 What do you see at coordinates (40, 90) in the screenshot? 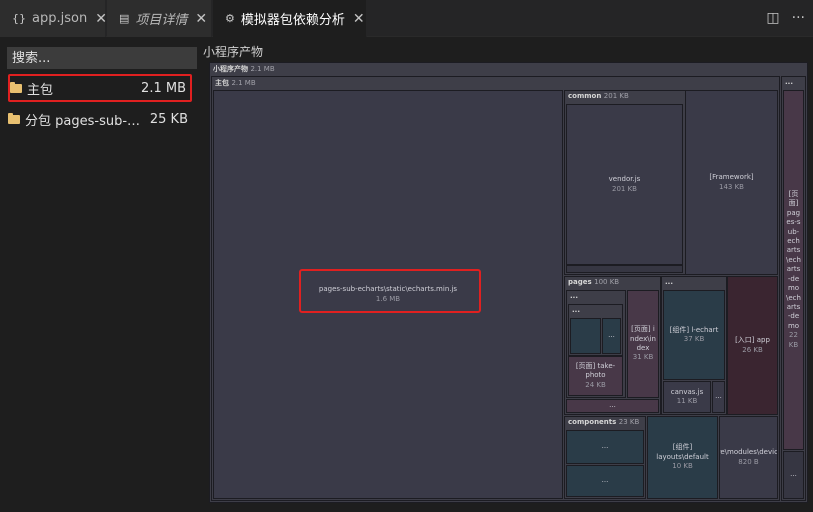
I see `package-name: 主包` at bounding box center [40, 90].